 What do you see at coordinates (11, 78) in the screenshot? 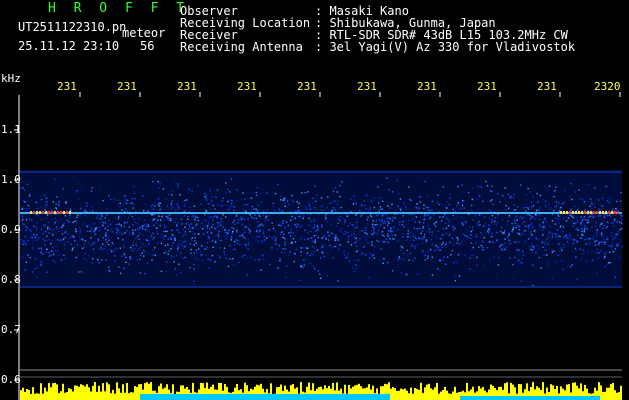
I see `unit-label: kHz` at bounding box center [11, 78].